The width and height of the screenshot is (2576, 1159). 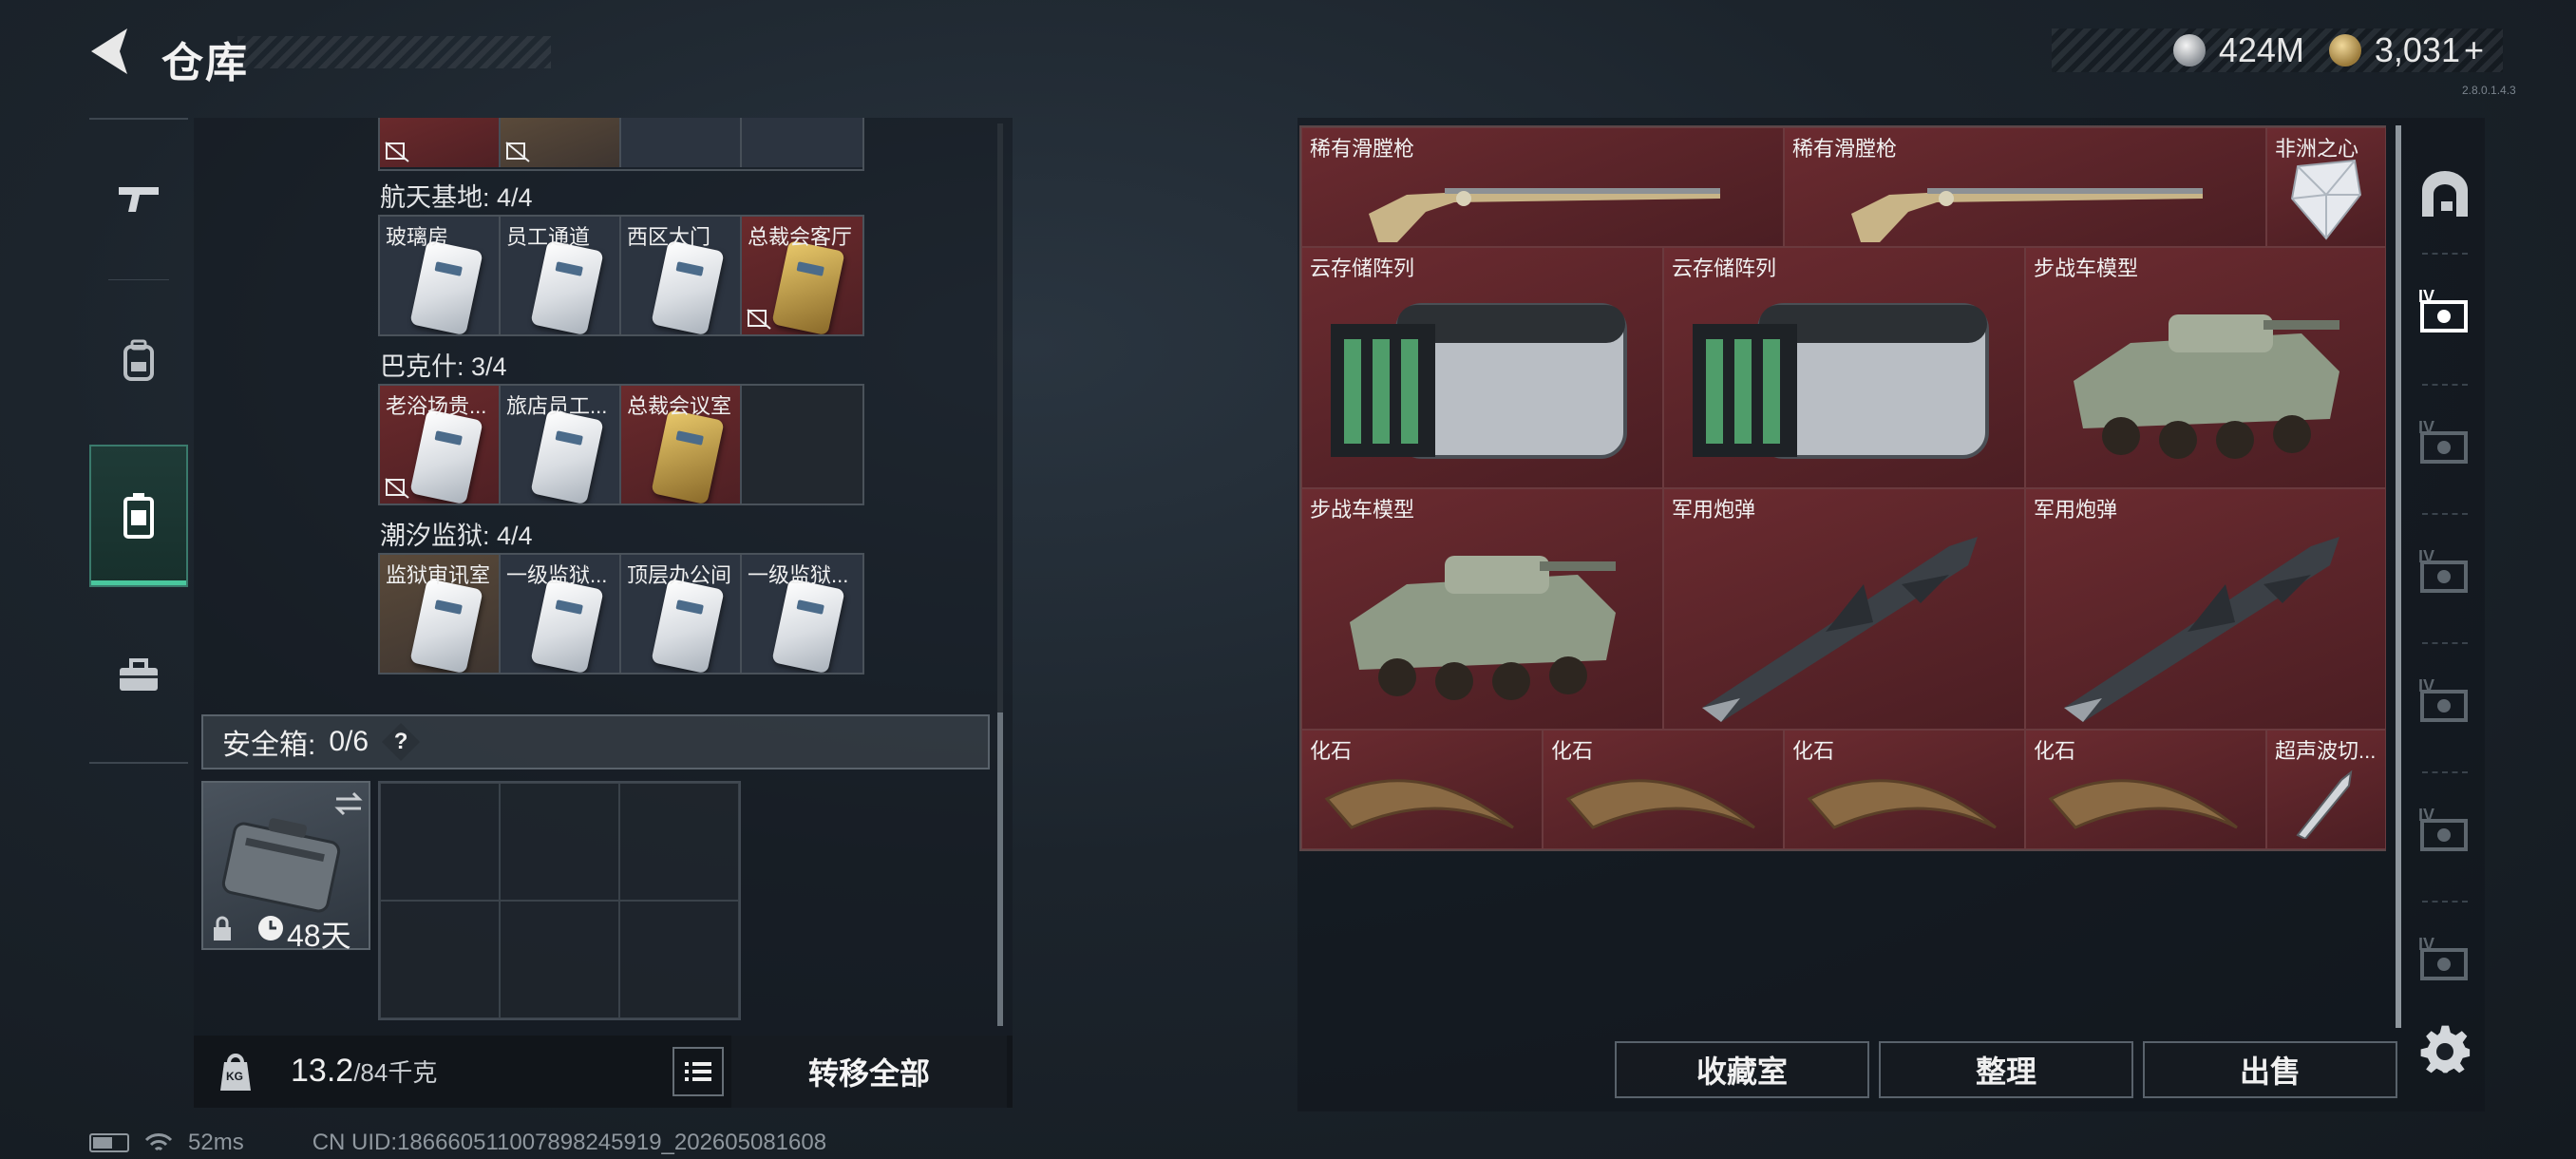 I want to click on tab-backpack, so click(x=138, y=360).